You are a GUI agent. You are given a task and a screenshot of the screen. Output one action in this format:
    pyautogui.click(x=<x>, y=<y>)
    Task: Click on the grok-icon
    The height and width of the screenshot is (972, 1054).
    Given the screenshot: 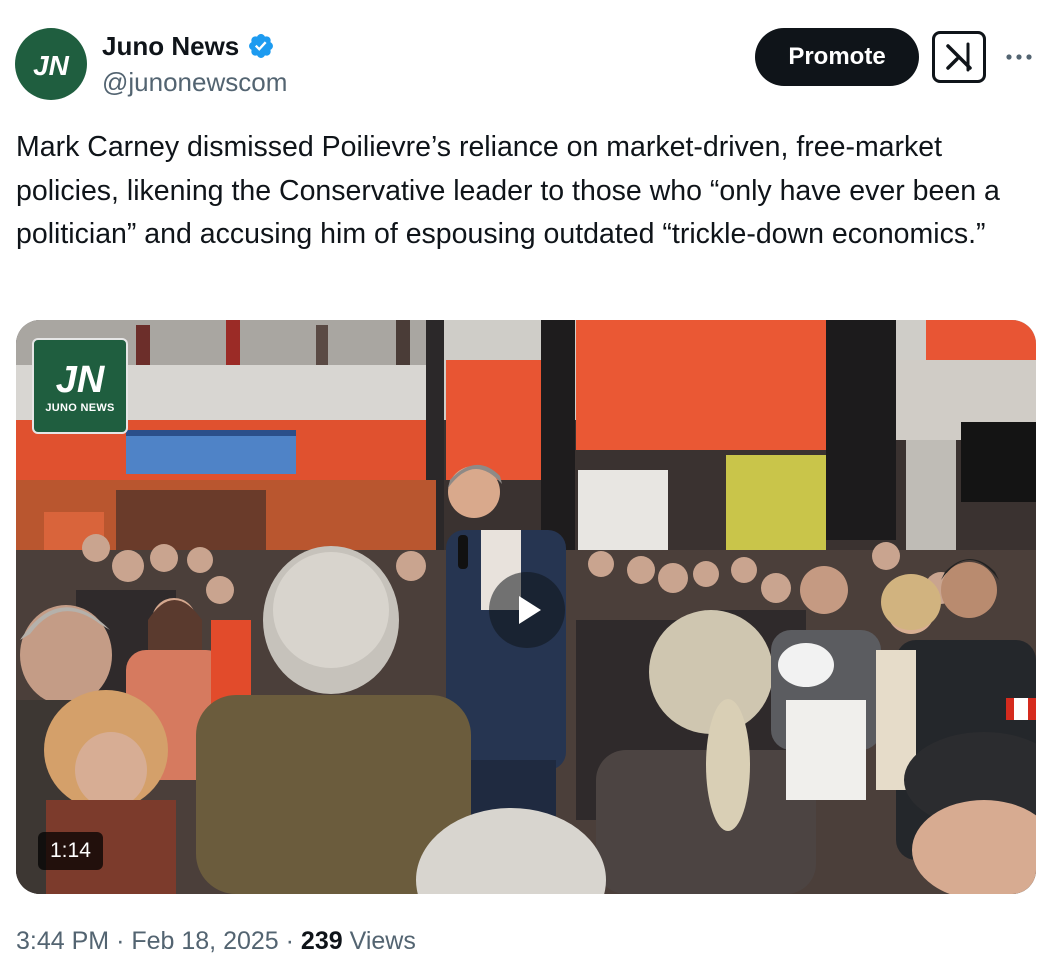 What is the action you would take?
    pyautogui.click(x=959, y=57)
    